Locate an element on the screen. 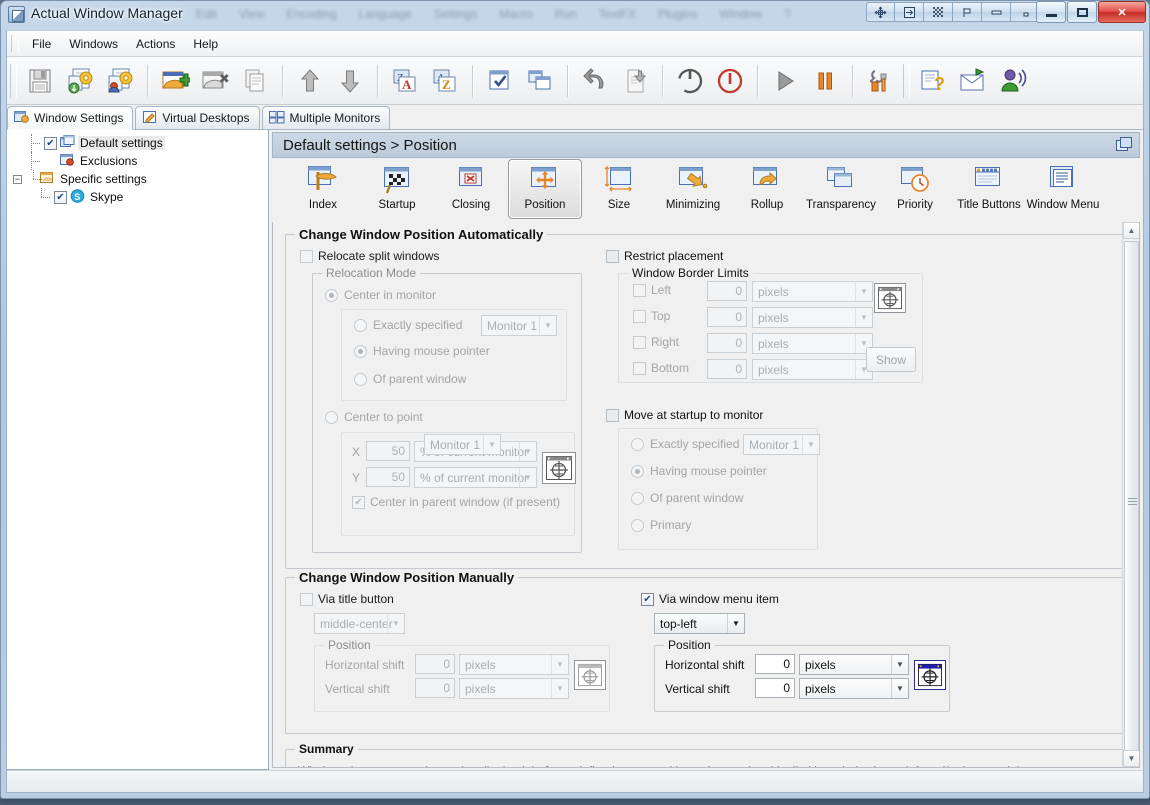 The image size is (1150, 805). delete-item-icon is located at coordinates (215, 81).